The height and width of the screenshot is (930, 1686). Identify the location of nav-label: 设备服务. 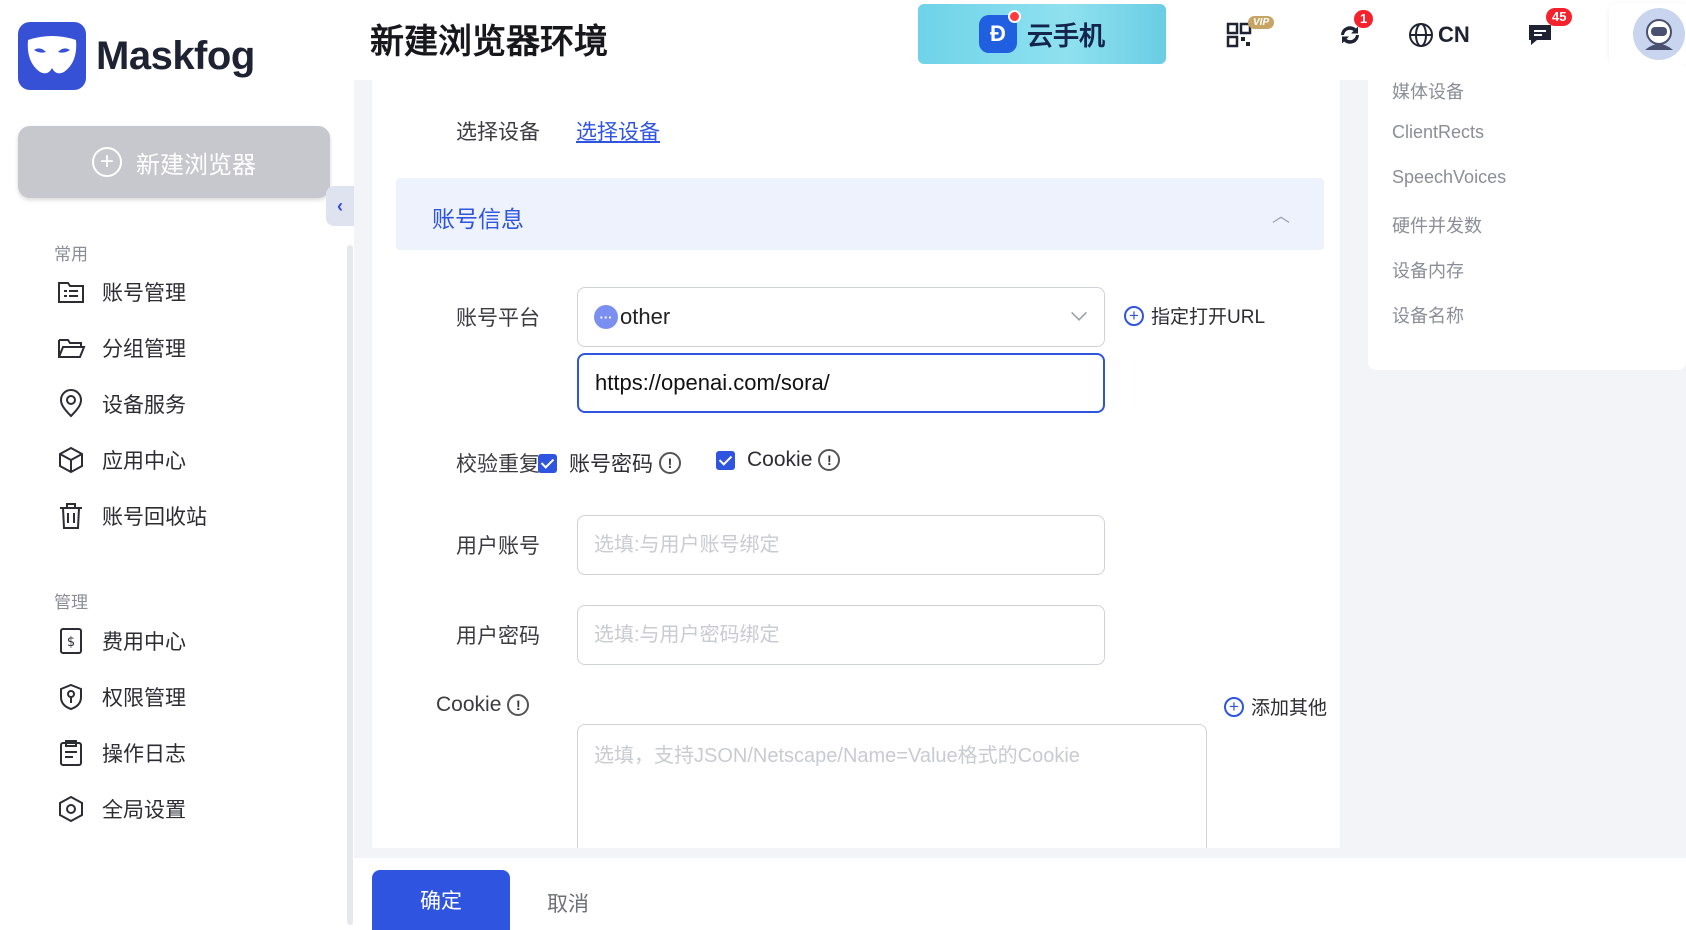
(144, 405).